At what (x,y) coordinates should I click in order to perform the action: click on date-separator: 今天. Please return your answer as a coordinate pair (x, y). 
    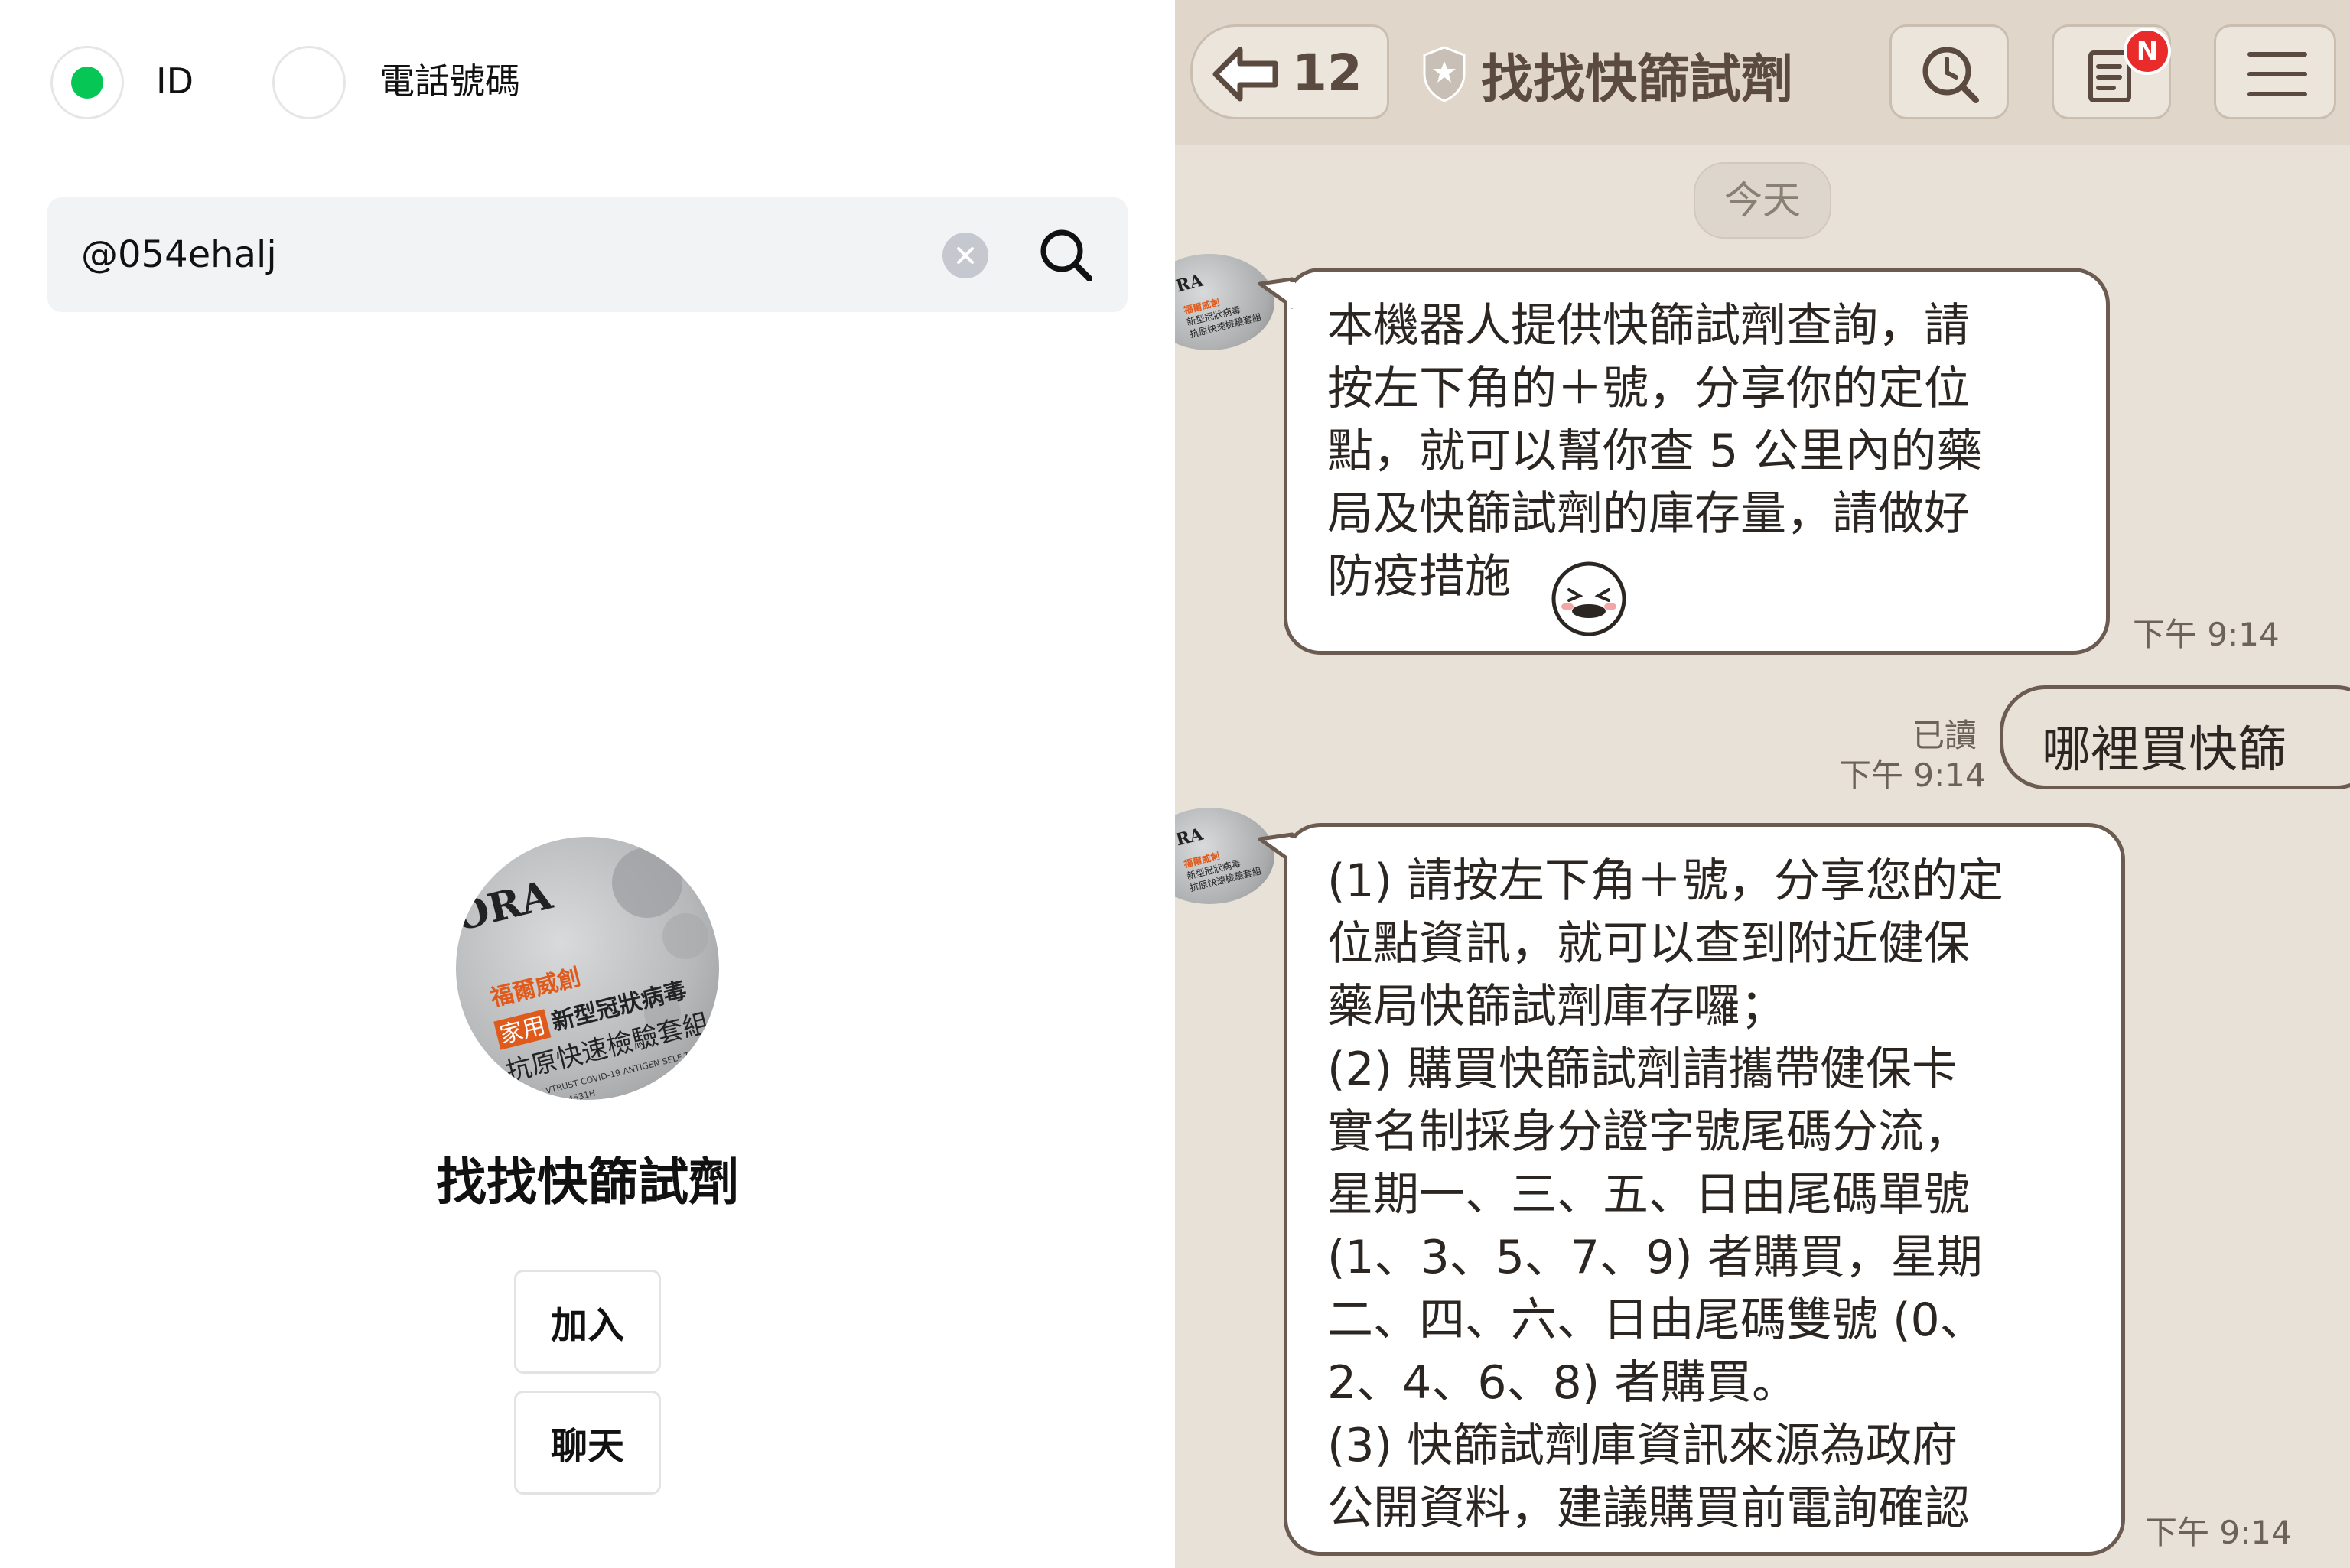
    Looking at the image, I should click on (1762, 201).